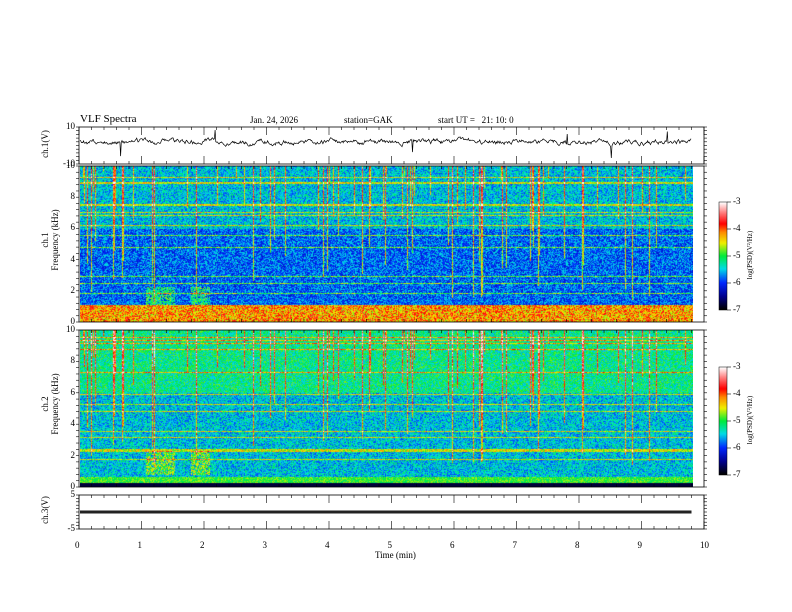  I want to click on x-tick-label: 3, so click(265, 545).